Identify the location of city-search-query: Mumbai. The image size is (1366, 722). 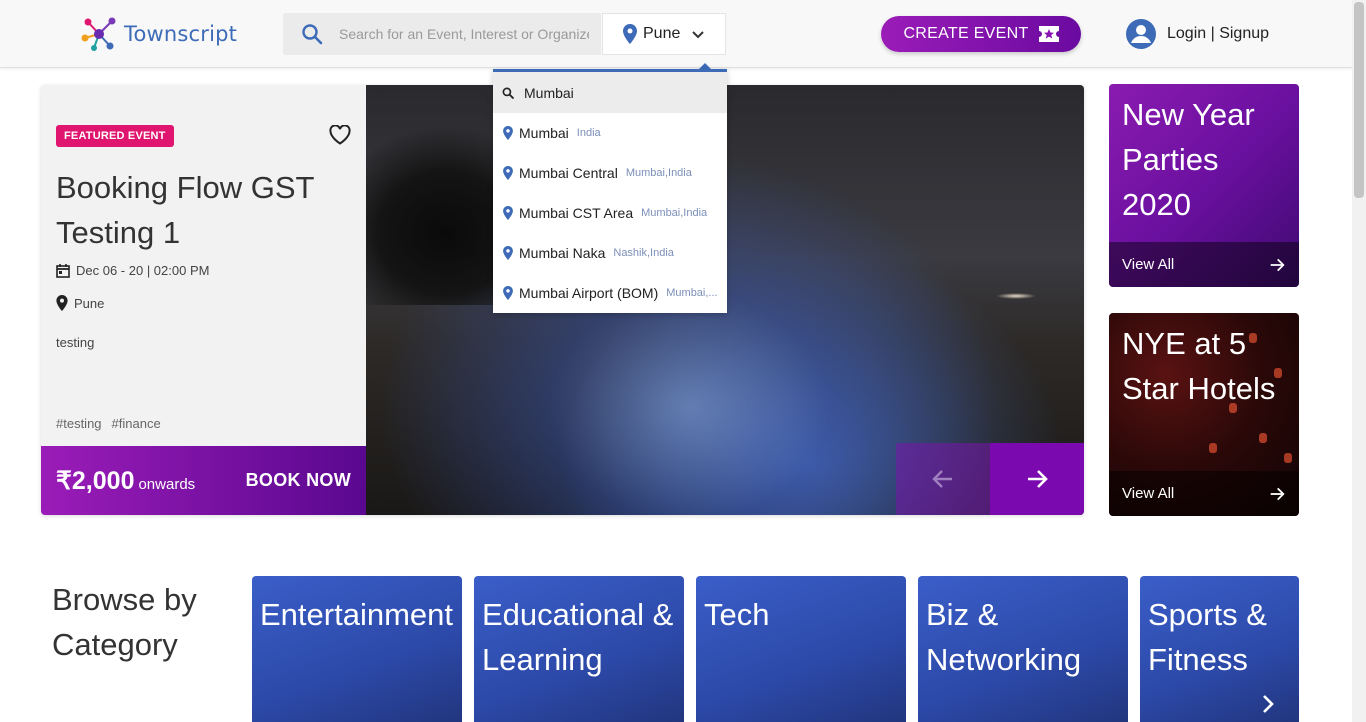
(549, 92).